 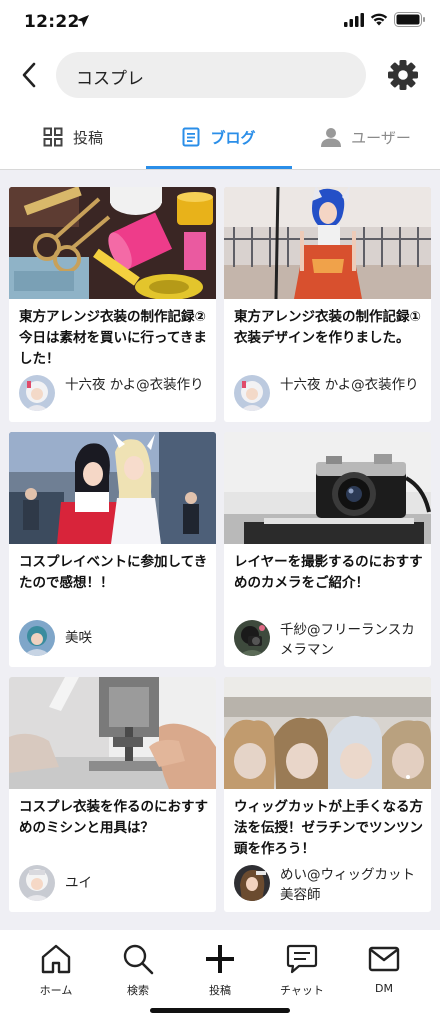 I want to click on tab-blog-label: ブログ, so click(x=233, y=137).